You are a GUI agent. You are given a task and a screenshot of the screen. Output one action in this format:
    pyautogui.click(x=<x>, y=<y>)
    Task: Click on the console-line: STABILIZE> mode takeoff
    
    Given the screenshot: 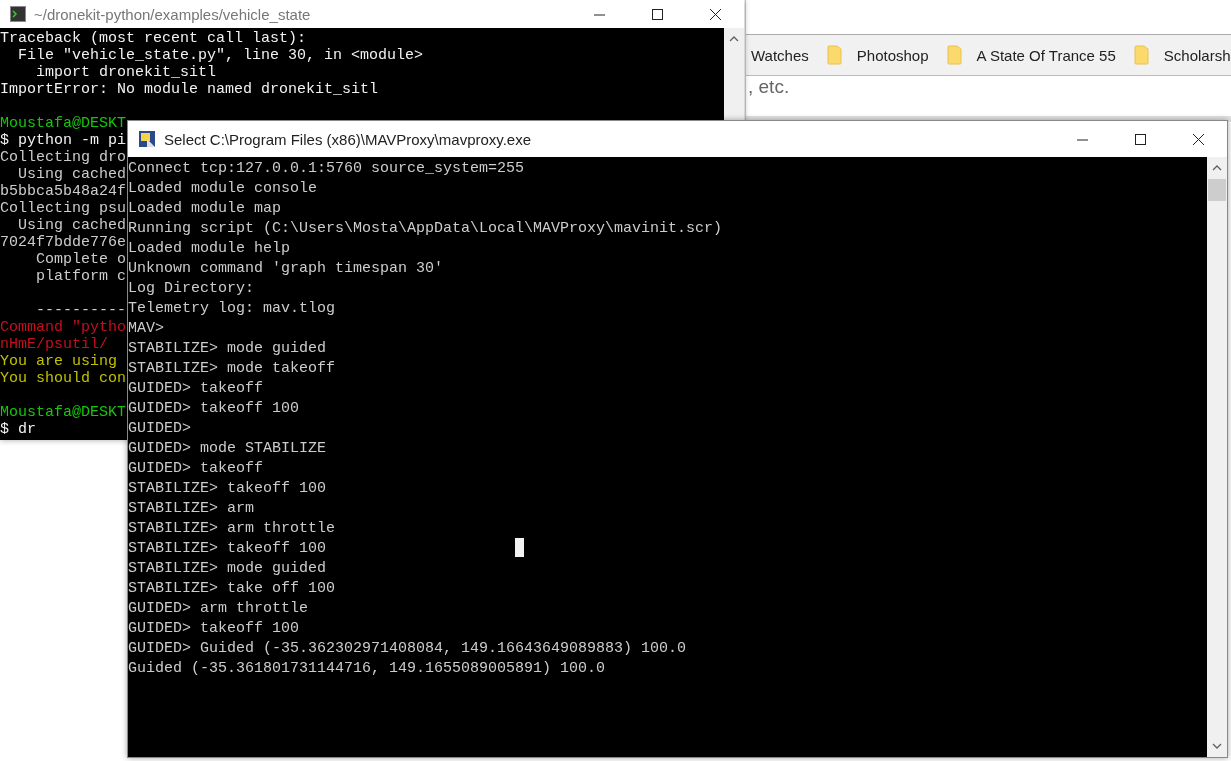 What is the action you would take?
    pyautogui.click(x=232, y=369)
    